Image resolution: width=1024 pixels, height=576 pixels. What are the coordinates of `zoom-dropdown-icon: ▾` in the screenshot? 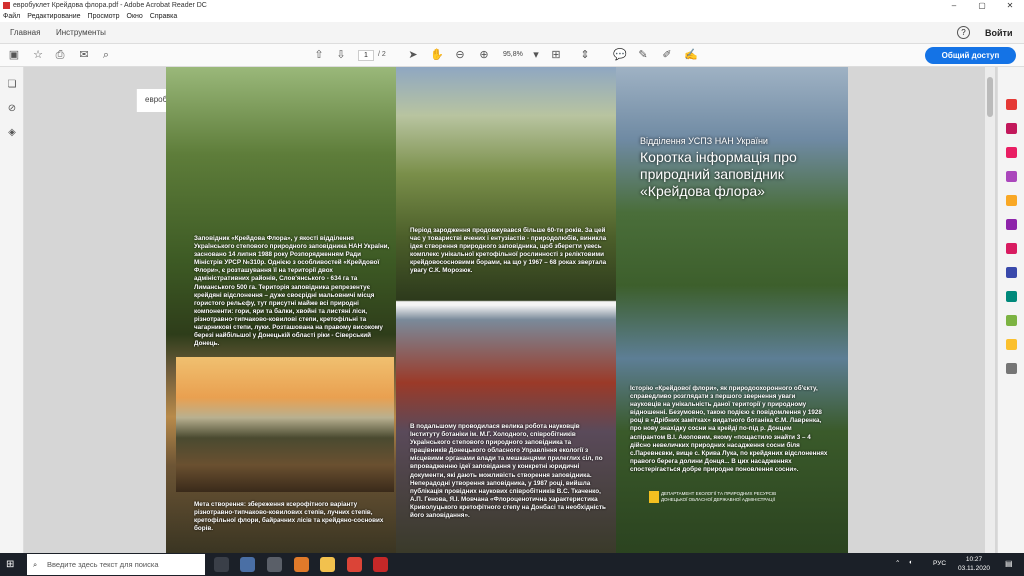 It's located at (536, 55).